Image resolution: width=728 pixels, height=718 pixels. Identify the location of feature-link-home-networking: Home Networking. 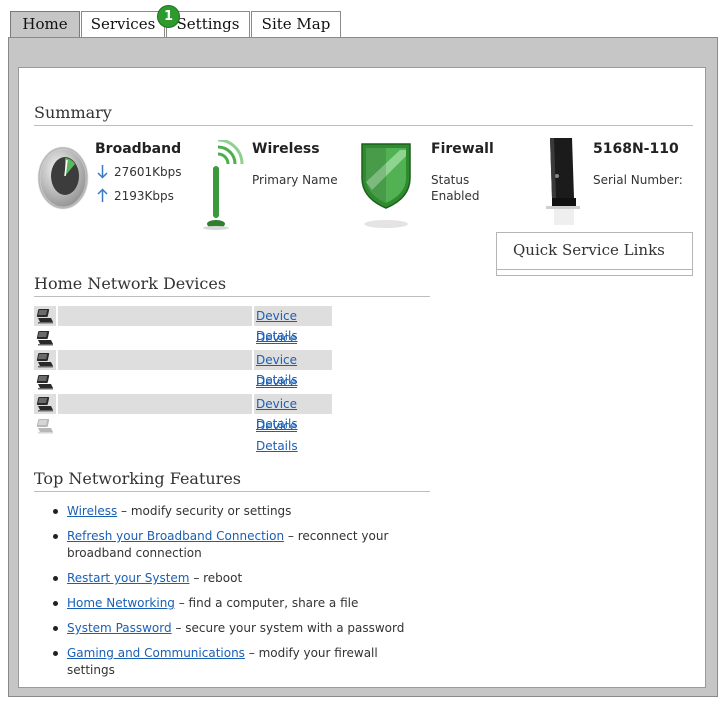
(121, 603).